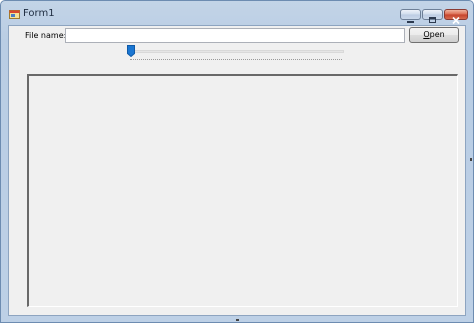 The image size is (474, 323). I want to click on file-name-input, so click(235, 35).